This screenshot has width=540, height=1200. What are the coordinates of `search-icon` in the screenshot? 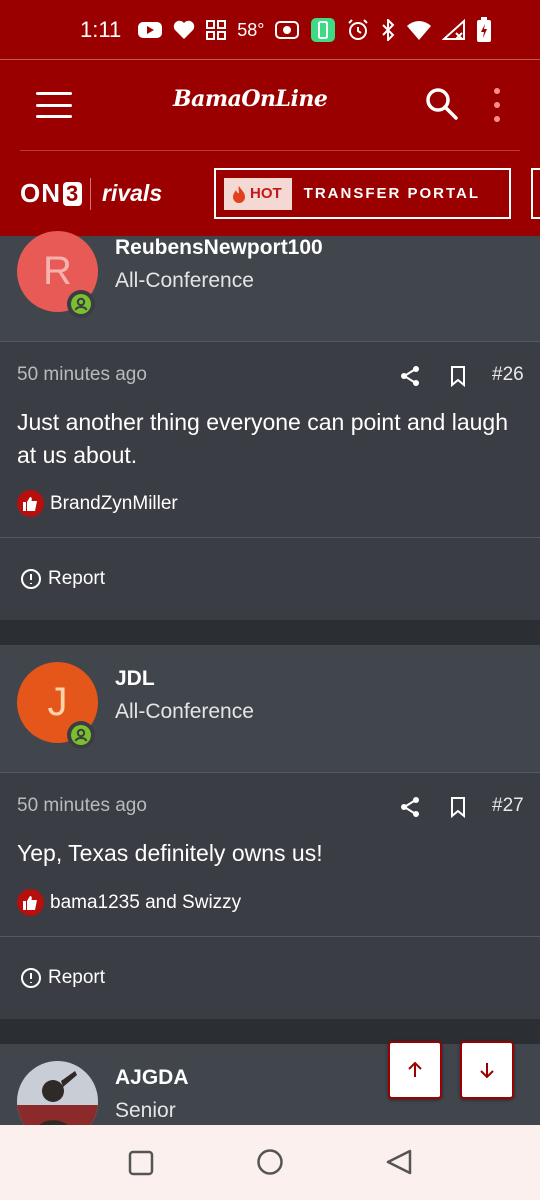 It's located at (442, 104).